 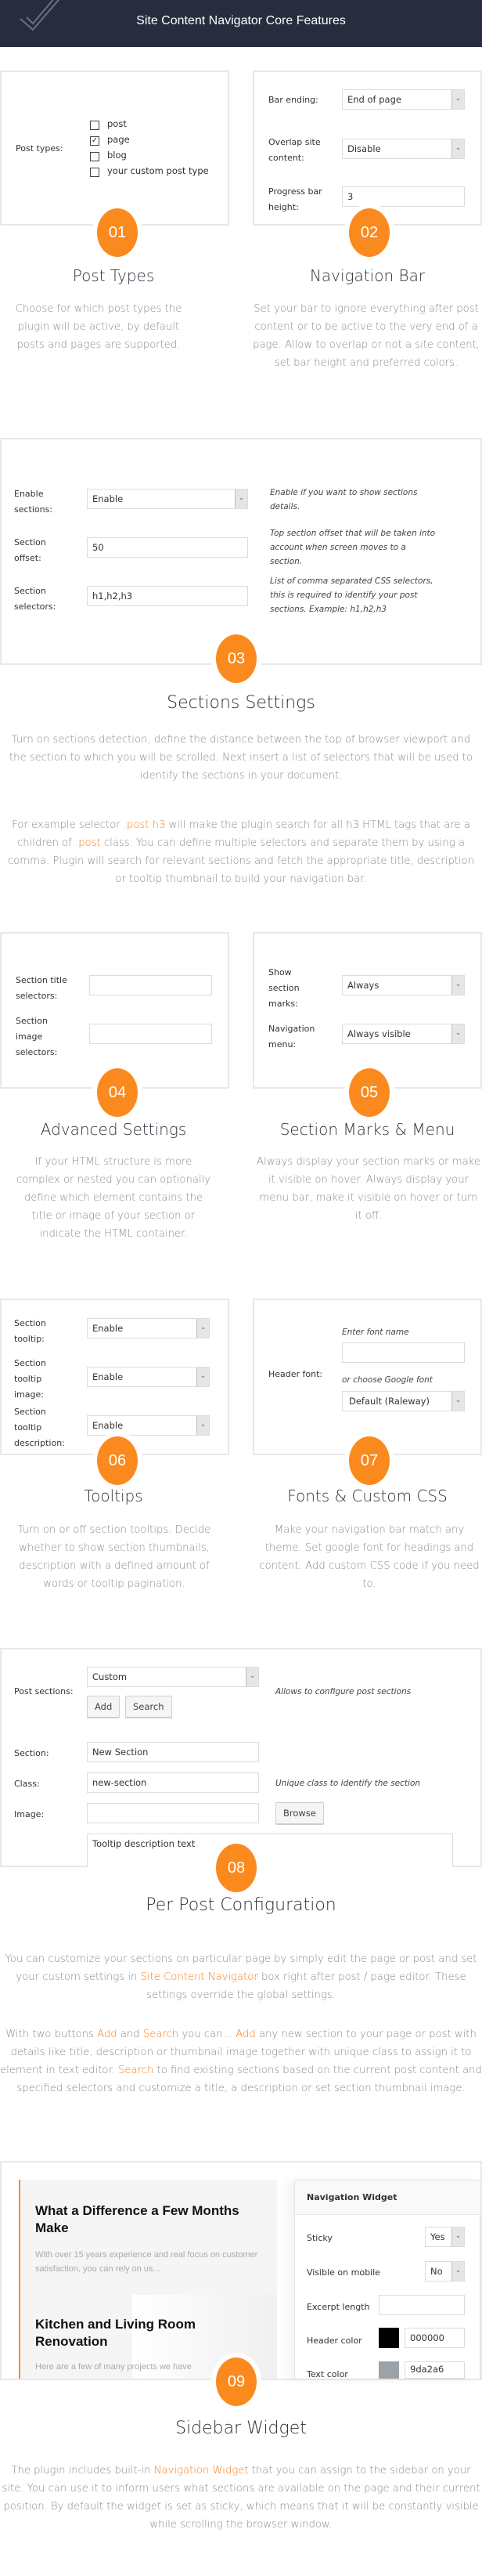 What do you see at coordinates (150, 1034) in the screenshot?
I see `section-image-selectors-input` at bounding box center [150, 1034].